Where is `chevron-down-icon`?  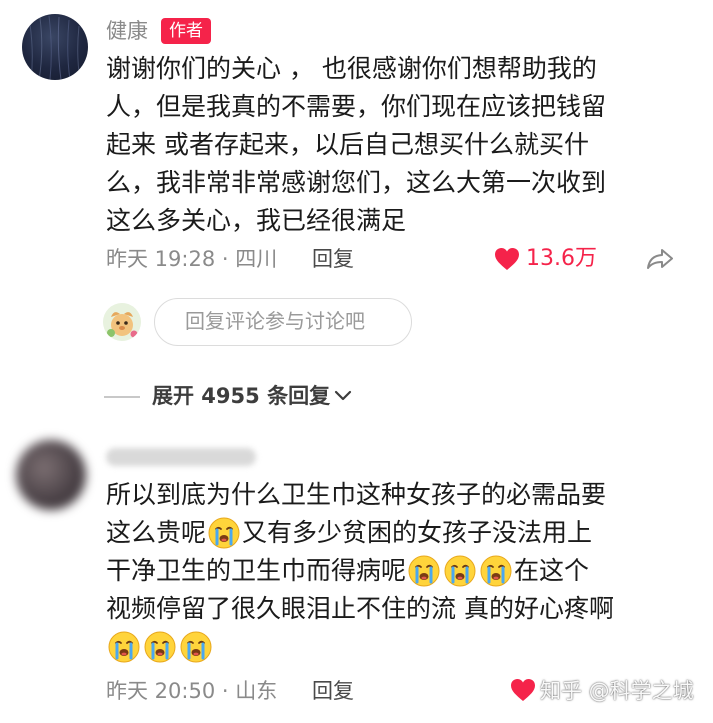 chevron-down-icon is located at coordinates (343, 395).